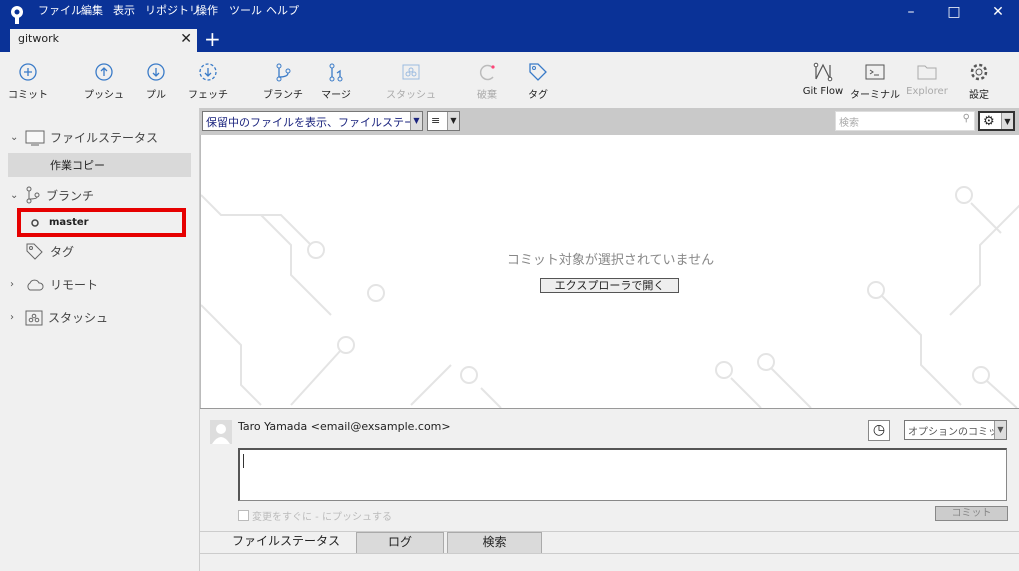 The image size is (1019, 571). Describe the element at coordinates (221, 432) in the screenshot. I see `avatar` at that location.